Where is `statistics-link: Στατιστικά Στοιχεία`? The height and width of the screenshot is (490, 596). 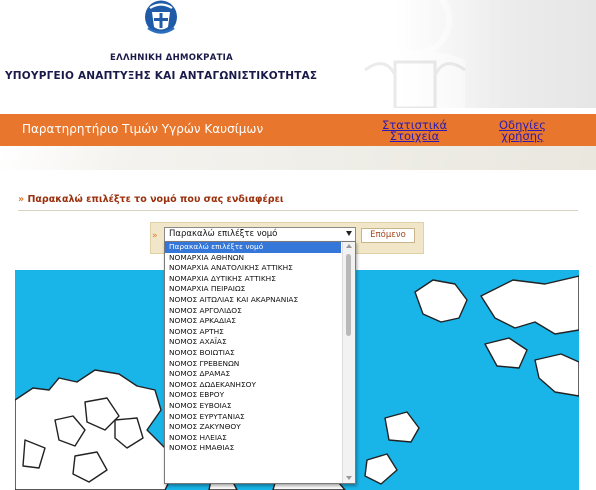 statistics-link: Στατιστικά Στοιχεία is located at coordinates (414, 131).